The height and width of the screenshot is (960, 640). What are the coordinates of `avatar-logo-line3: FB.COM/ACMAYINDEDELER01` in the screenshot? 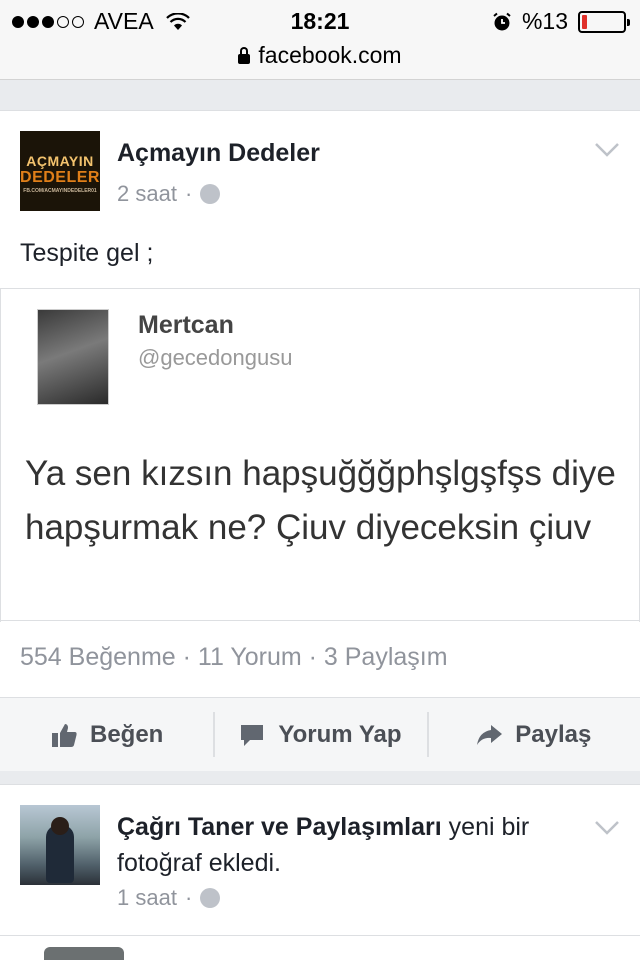 It's located at (60, 191).